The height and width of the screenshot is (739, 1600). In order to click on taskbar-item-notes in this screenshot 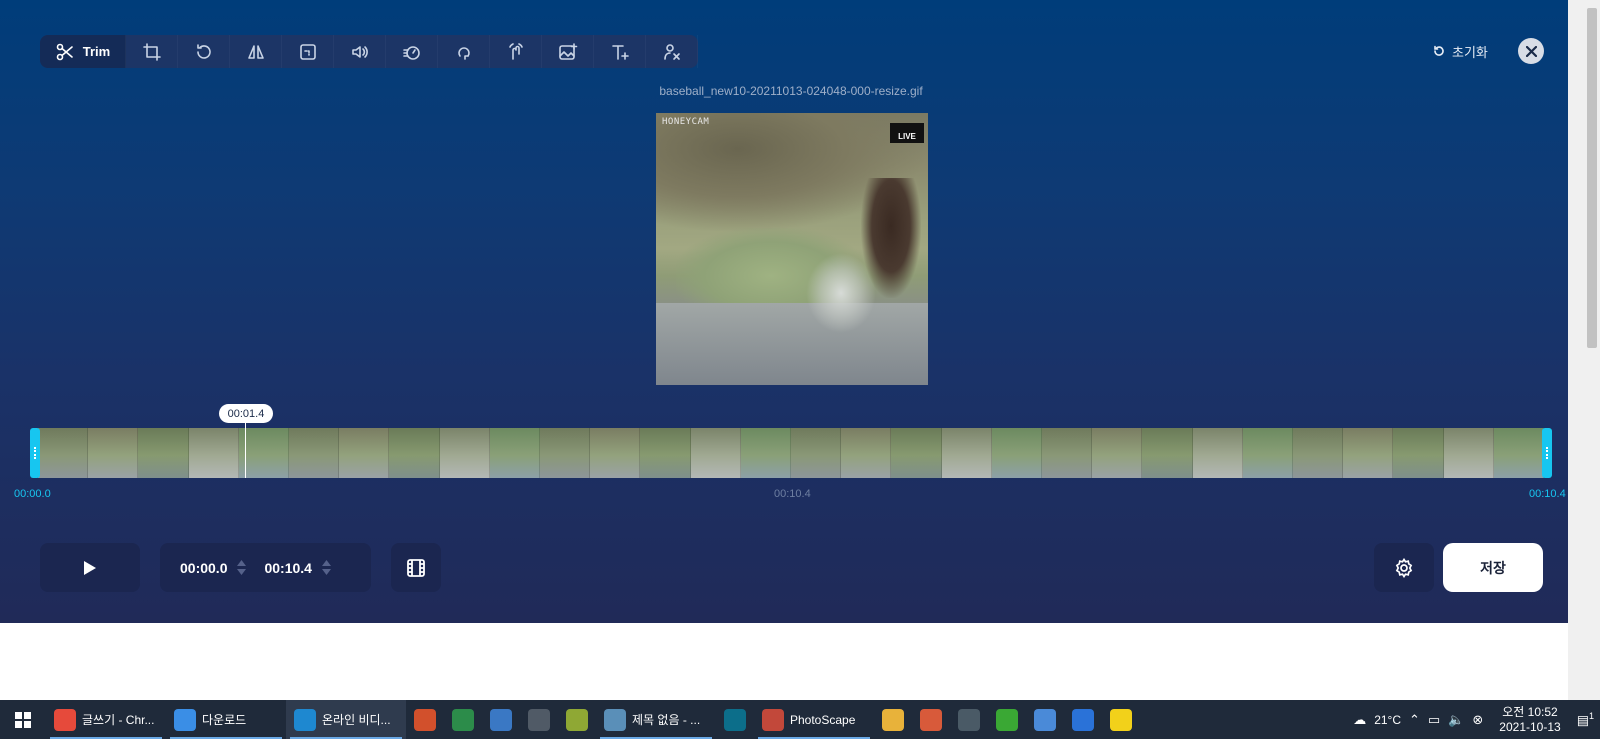, I will do `click(501, 719)`.